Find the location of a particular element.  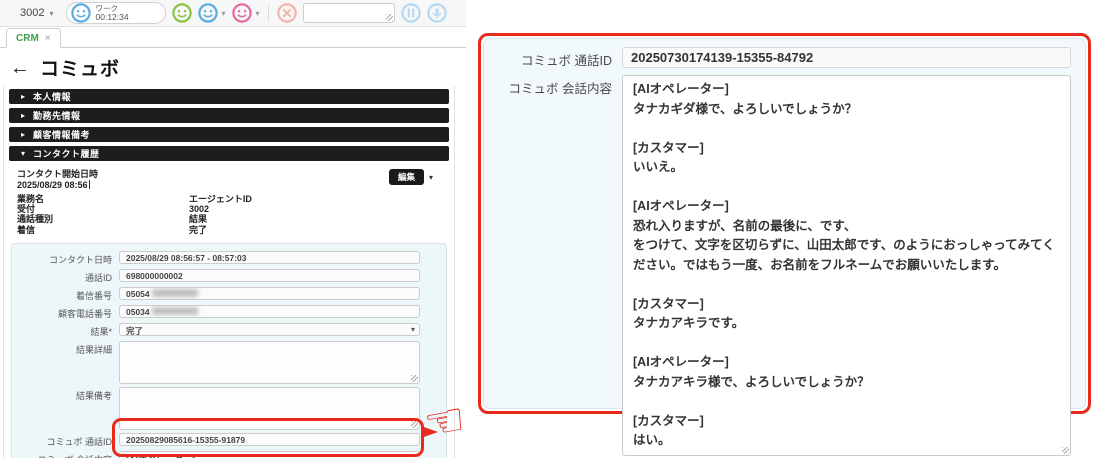

incoming-number-input: 05054 is located at coordinates (269, 293).